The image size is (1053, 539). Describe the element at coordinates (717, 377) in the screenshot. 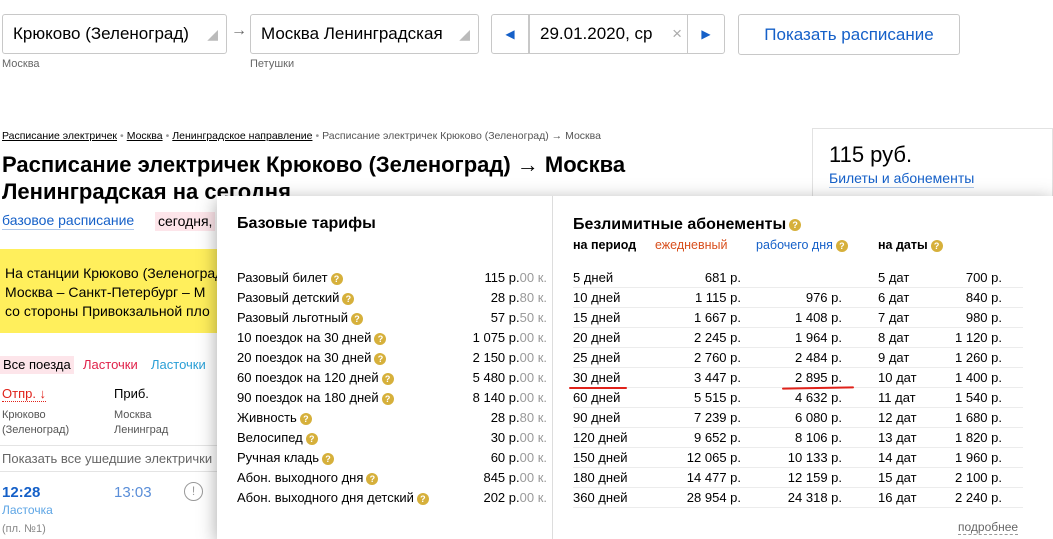

I see `daily-price-cell: 3 447 р.` at that location.